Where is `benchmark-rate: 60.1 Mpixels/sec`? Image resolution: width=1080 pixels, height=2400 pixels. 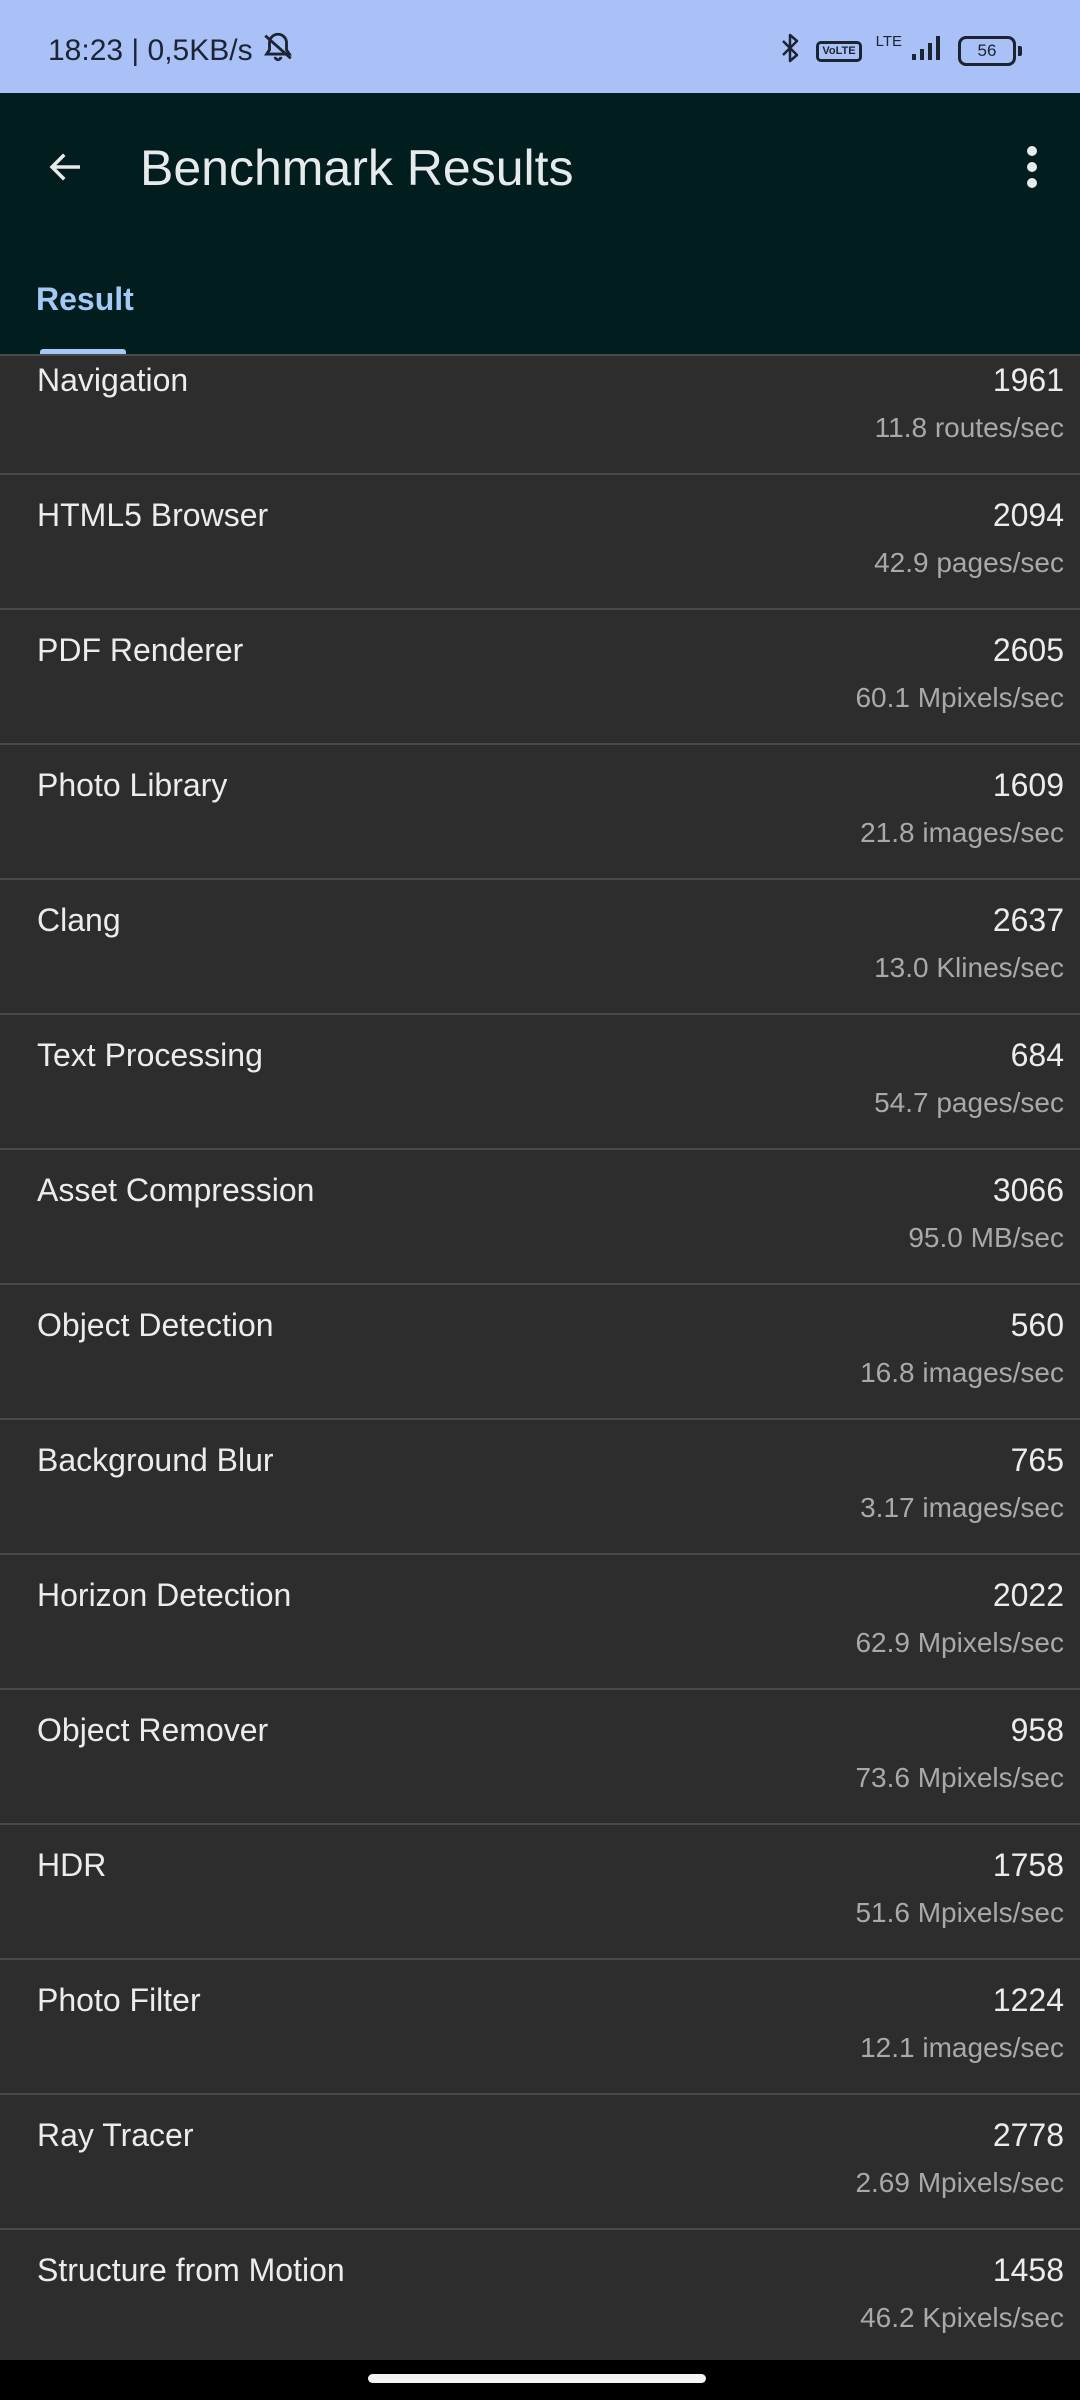
benchmark-rate: 60.1 Mpixels/sec is located at coordinates (959, 697).